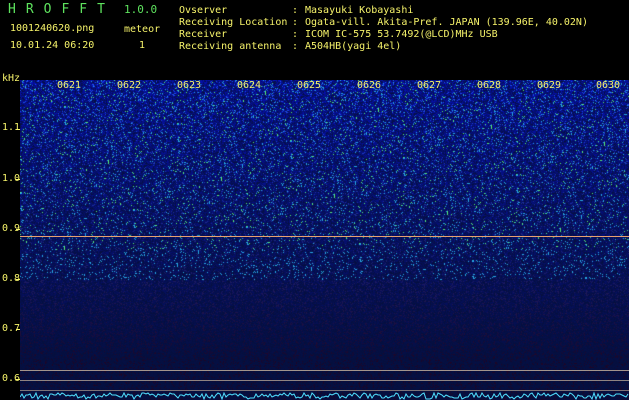 The width and height of the screenshot is (629, 400). Describe the element at coordinates (249, 85) in the screenshot. I see `time-tick-label: 0624` at that location.